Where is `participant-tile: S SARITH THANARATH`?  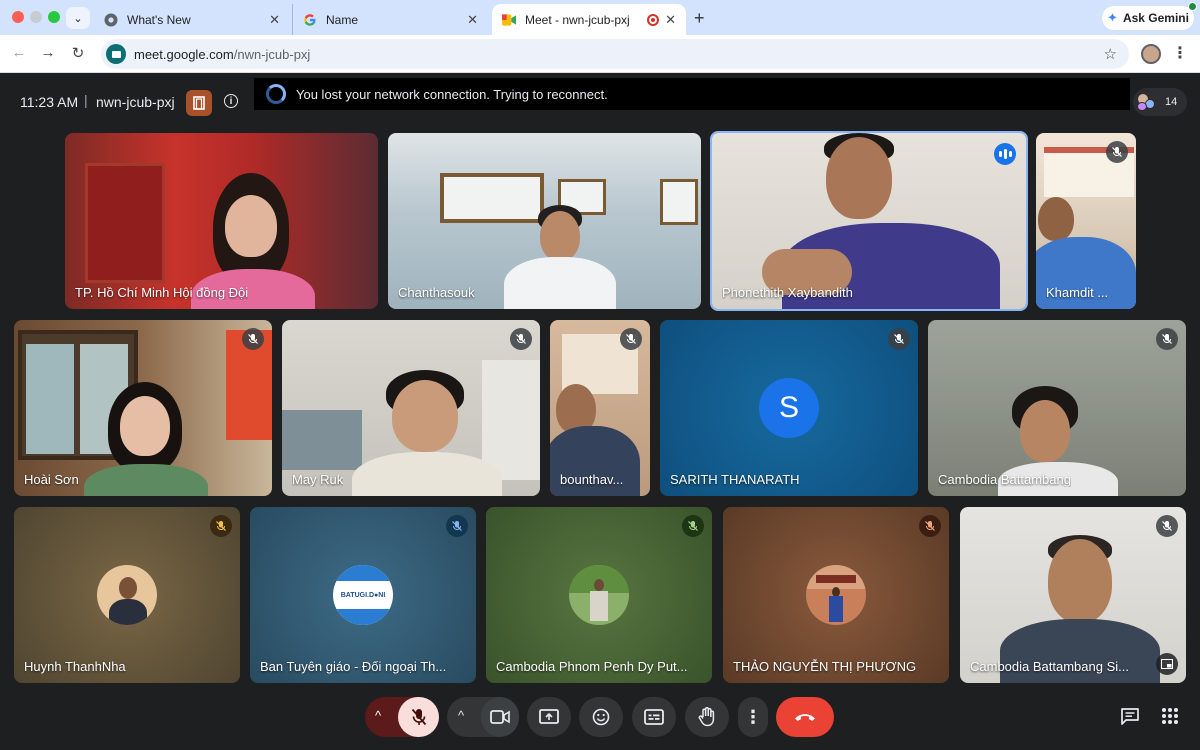 participant-tile: S SARITH THANARATH is located at coordinates (789, 408).